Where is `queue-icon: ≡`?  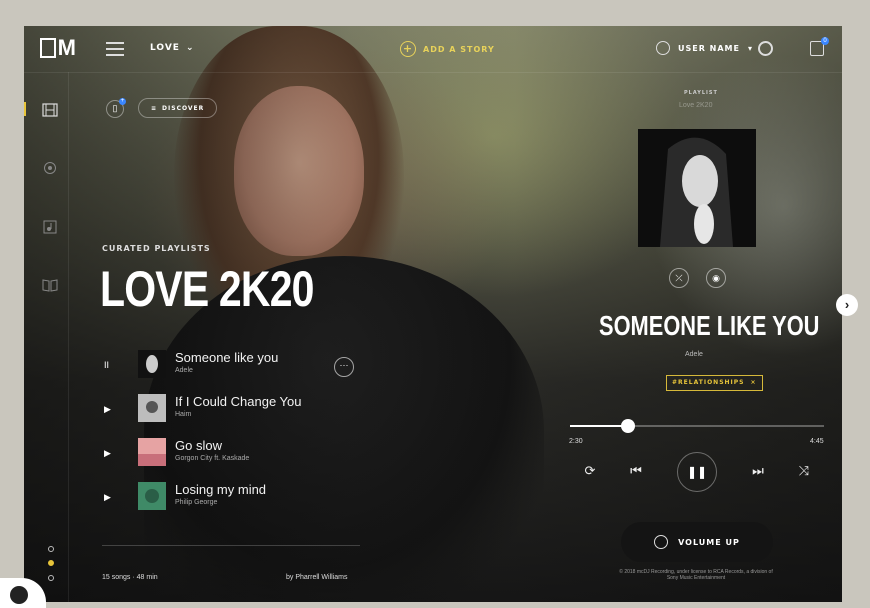 queue-icon: ≡ is located at coordinates (154, 108).